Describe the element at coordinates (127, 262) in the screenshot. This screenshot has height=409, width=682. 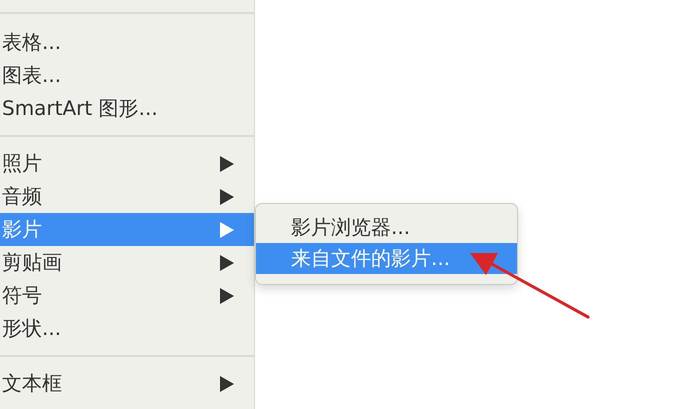
I see `menu-item: 剪贴画` at that location.